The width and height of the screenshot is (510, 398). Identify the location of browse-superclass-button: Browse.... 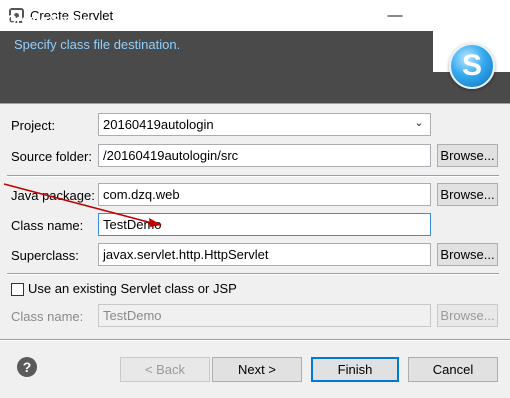
(467, 254).